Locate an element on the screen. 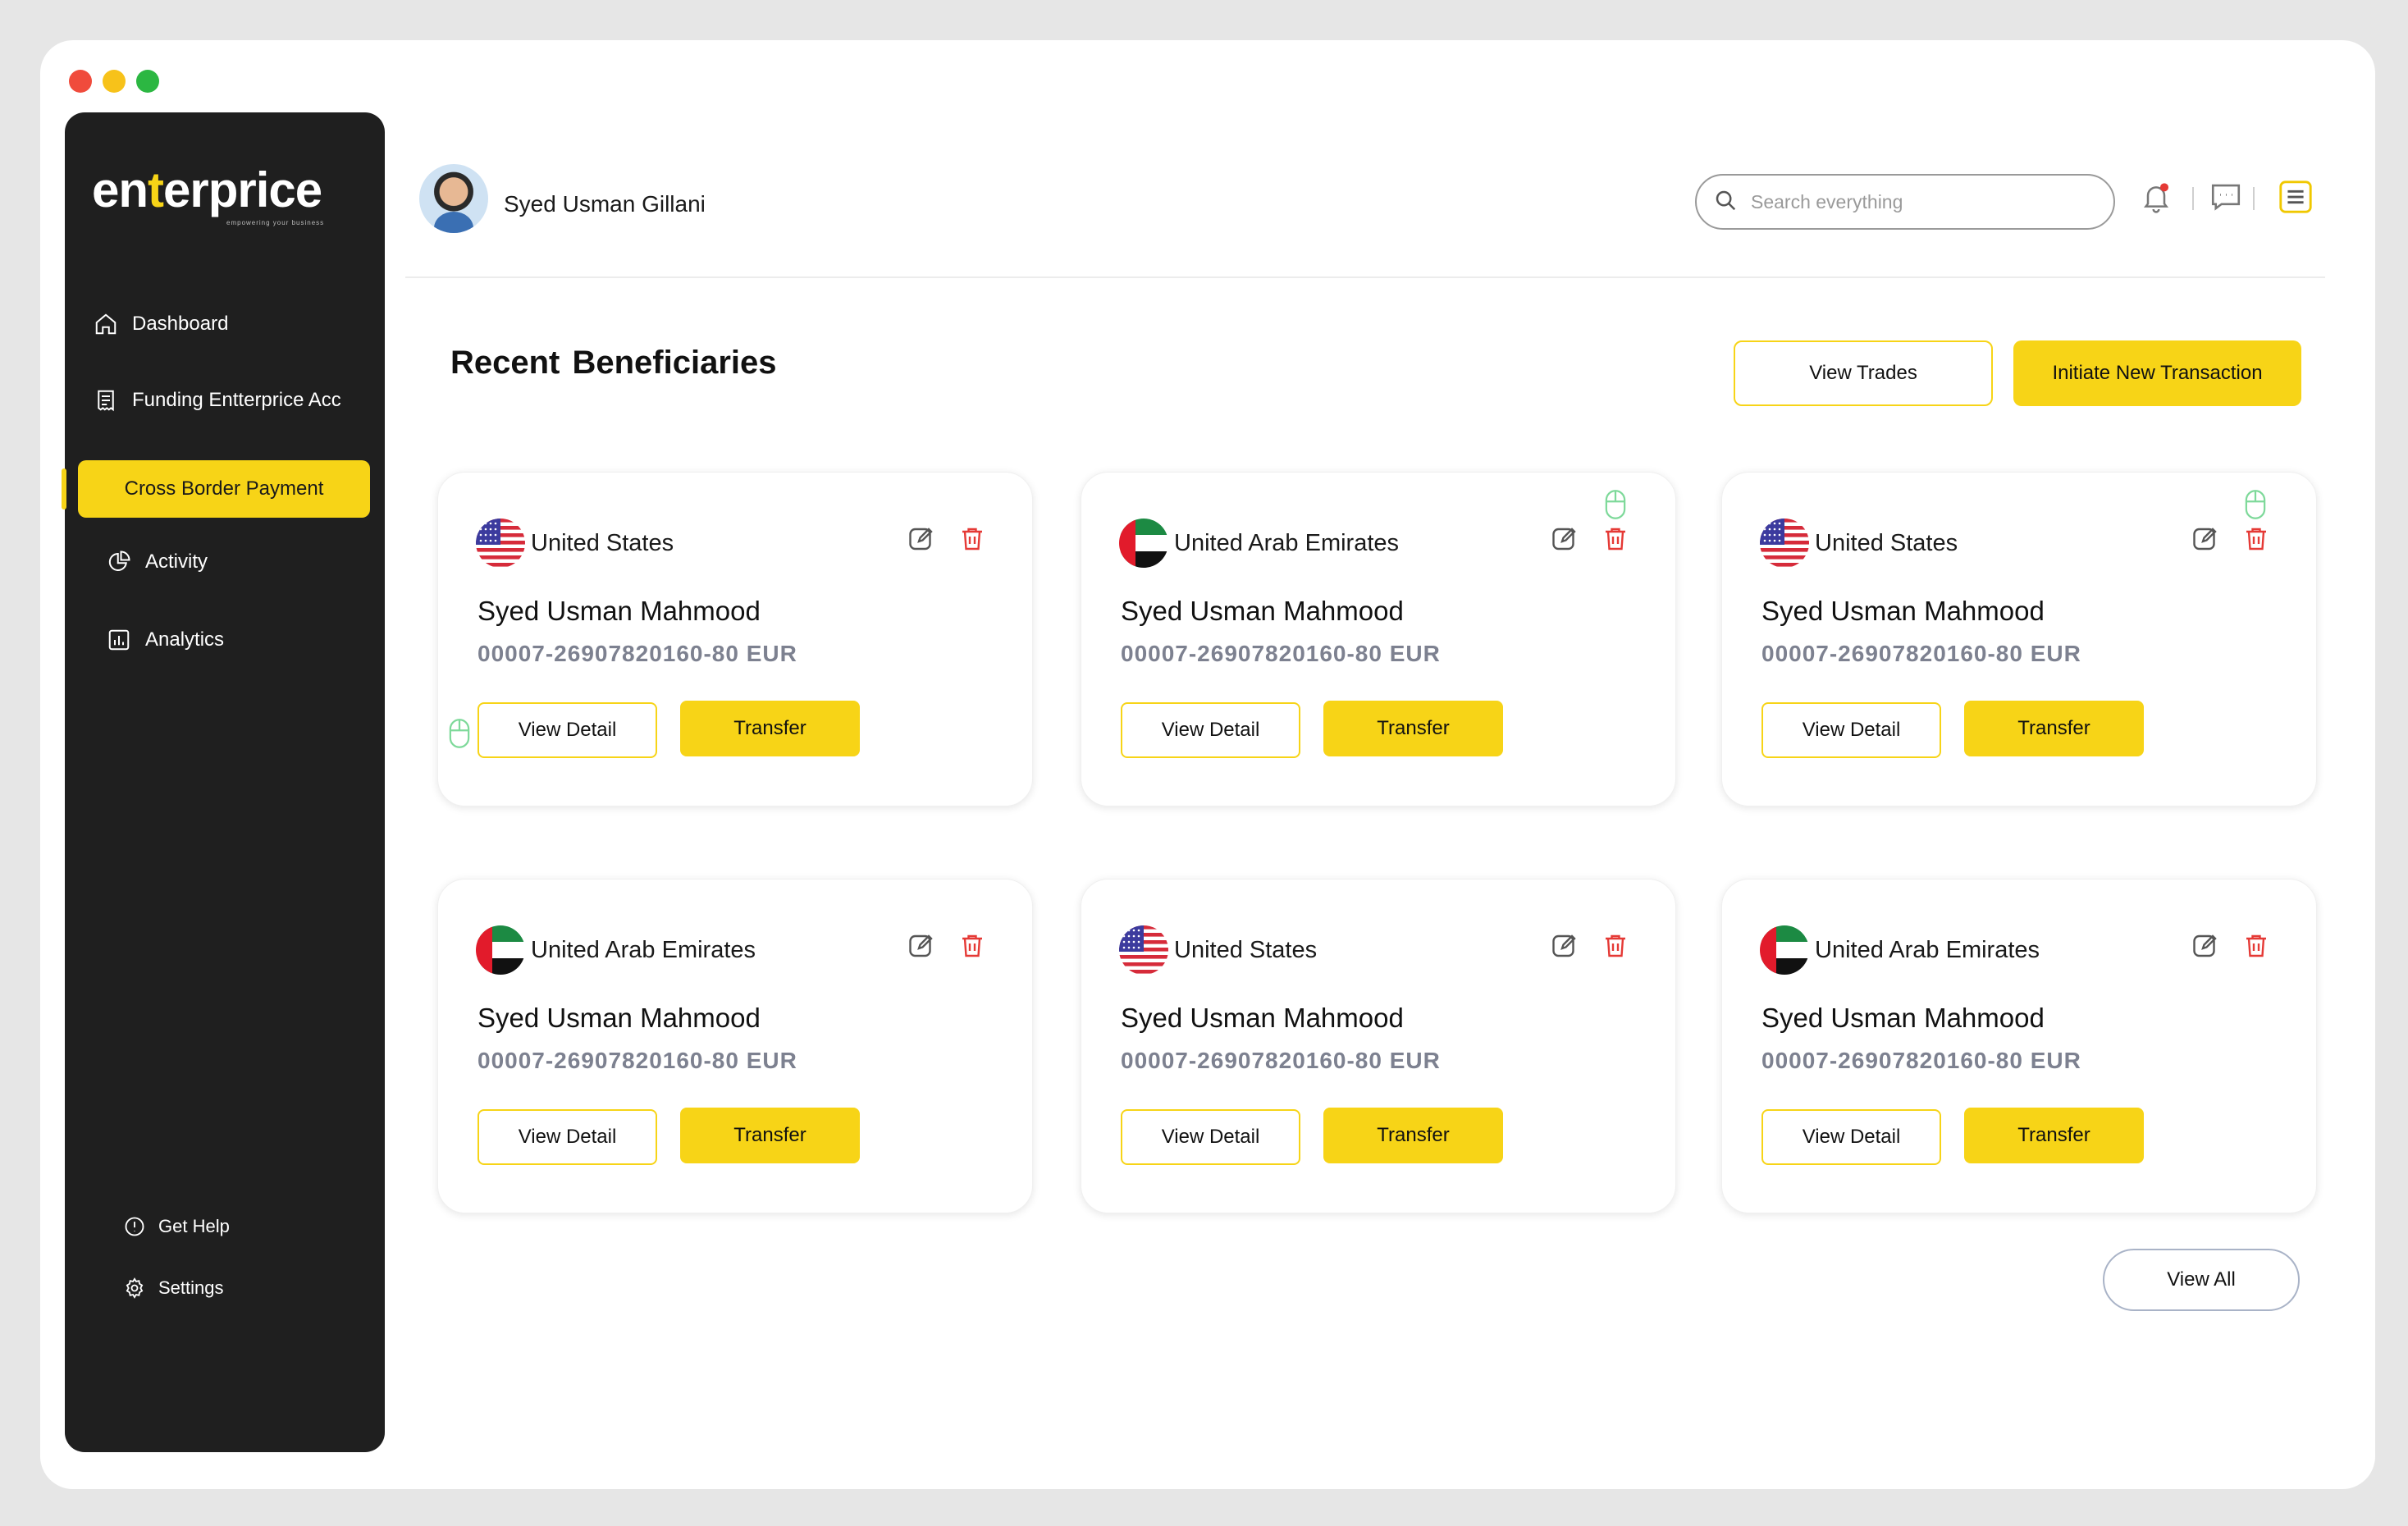  get-help-link: Get Help is located at coordinates (176, 1226).